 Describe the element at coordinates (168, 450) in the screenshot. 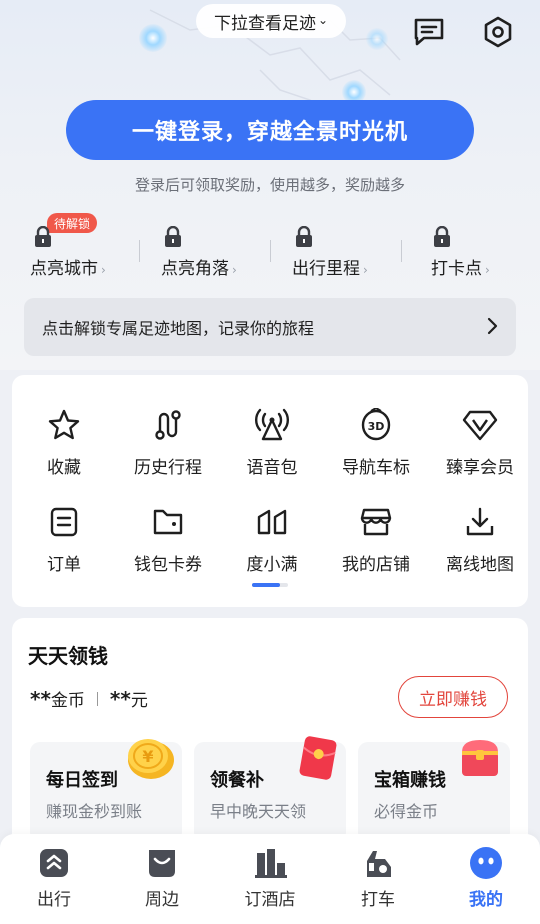

I see `tool-trip-history: 历史行程` at that location.